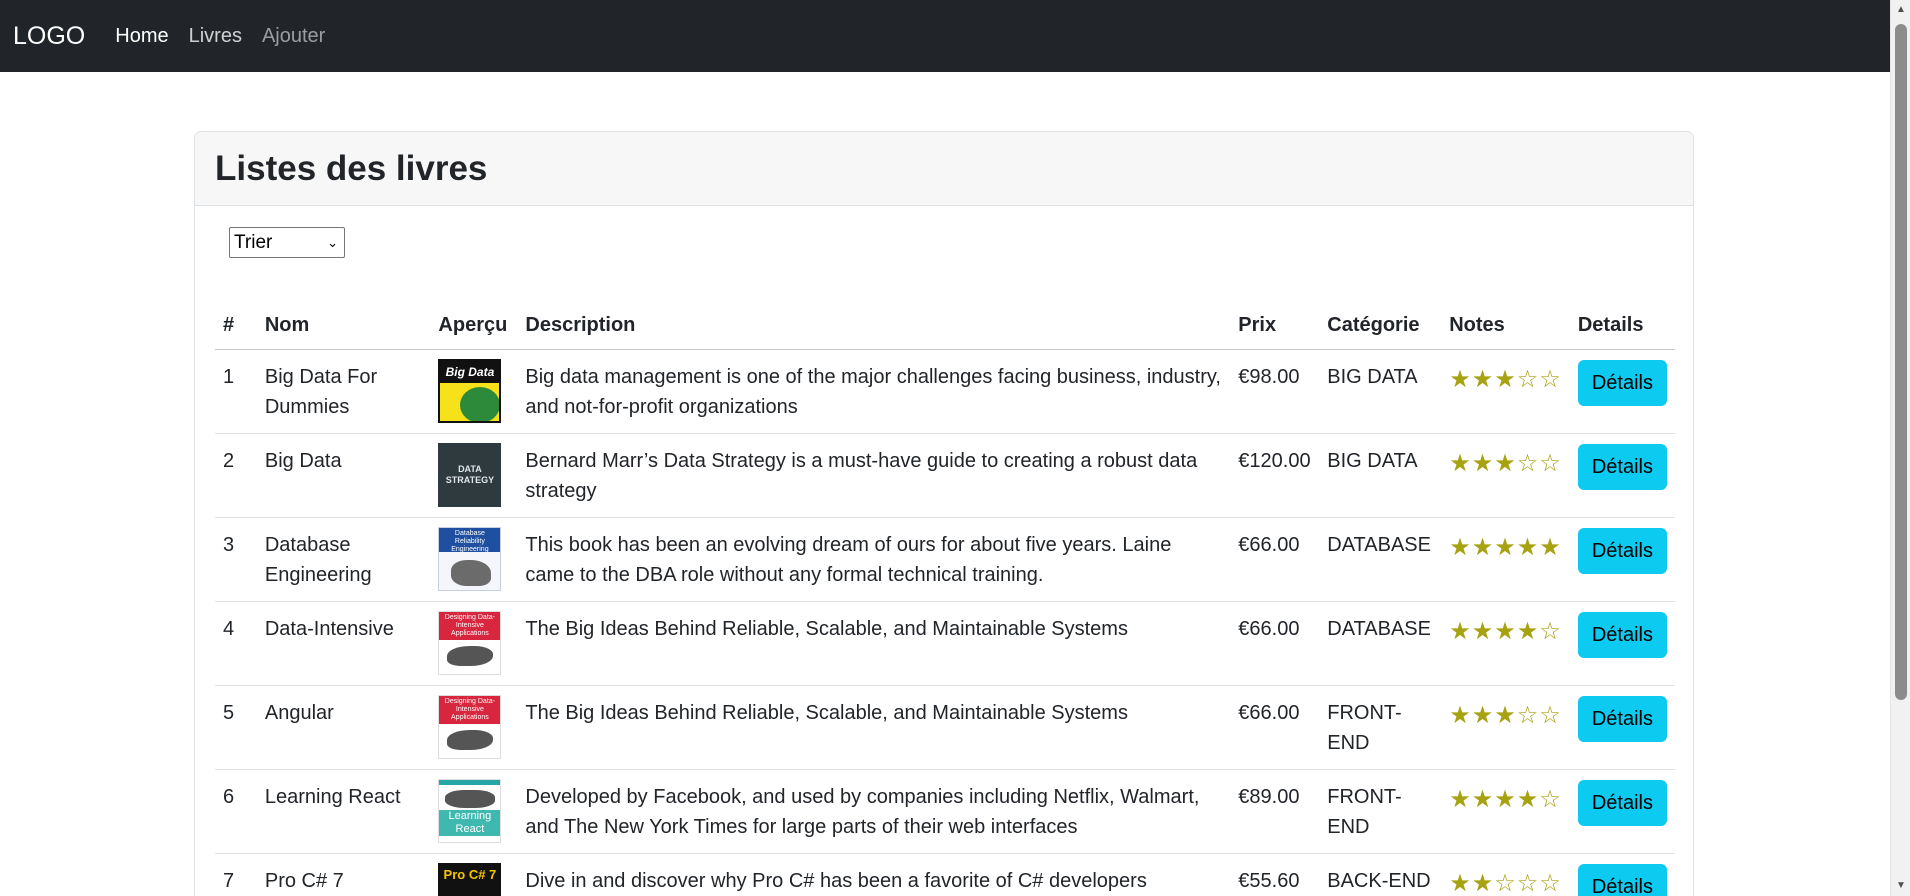  What do you see at coordinates (343, 874) in the screenshot?
I see `cell-nom: Pro C# 7` at bounding box center [343, 874].